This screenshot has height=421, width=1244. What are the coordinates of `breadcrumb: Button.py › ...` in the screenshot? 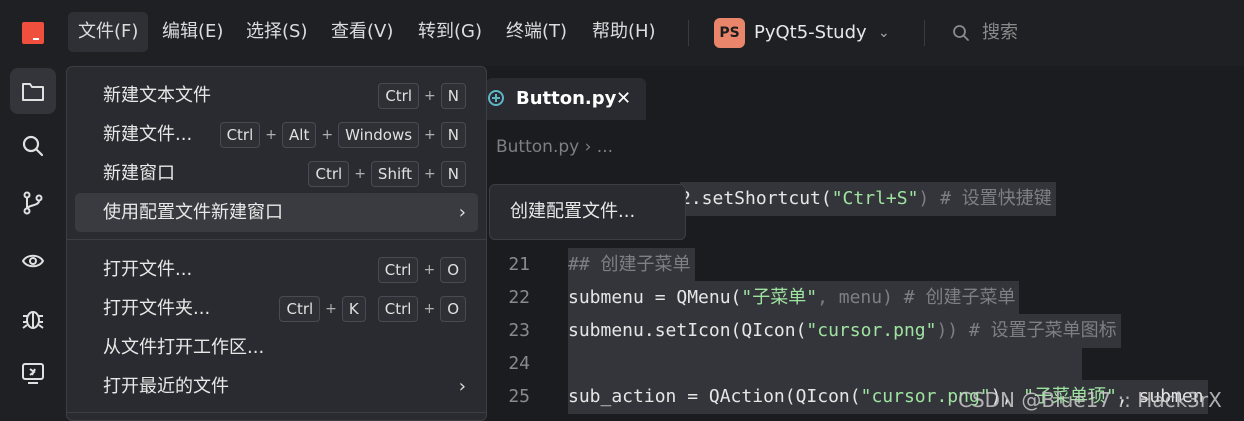 It's located at (554, 147).